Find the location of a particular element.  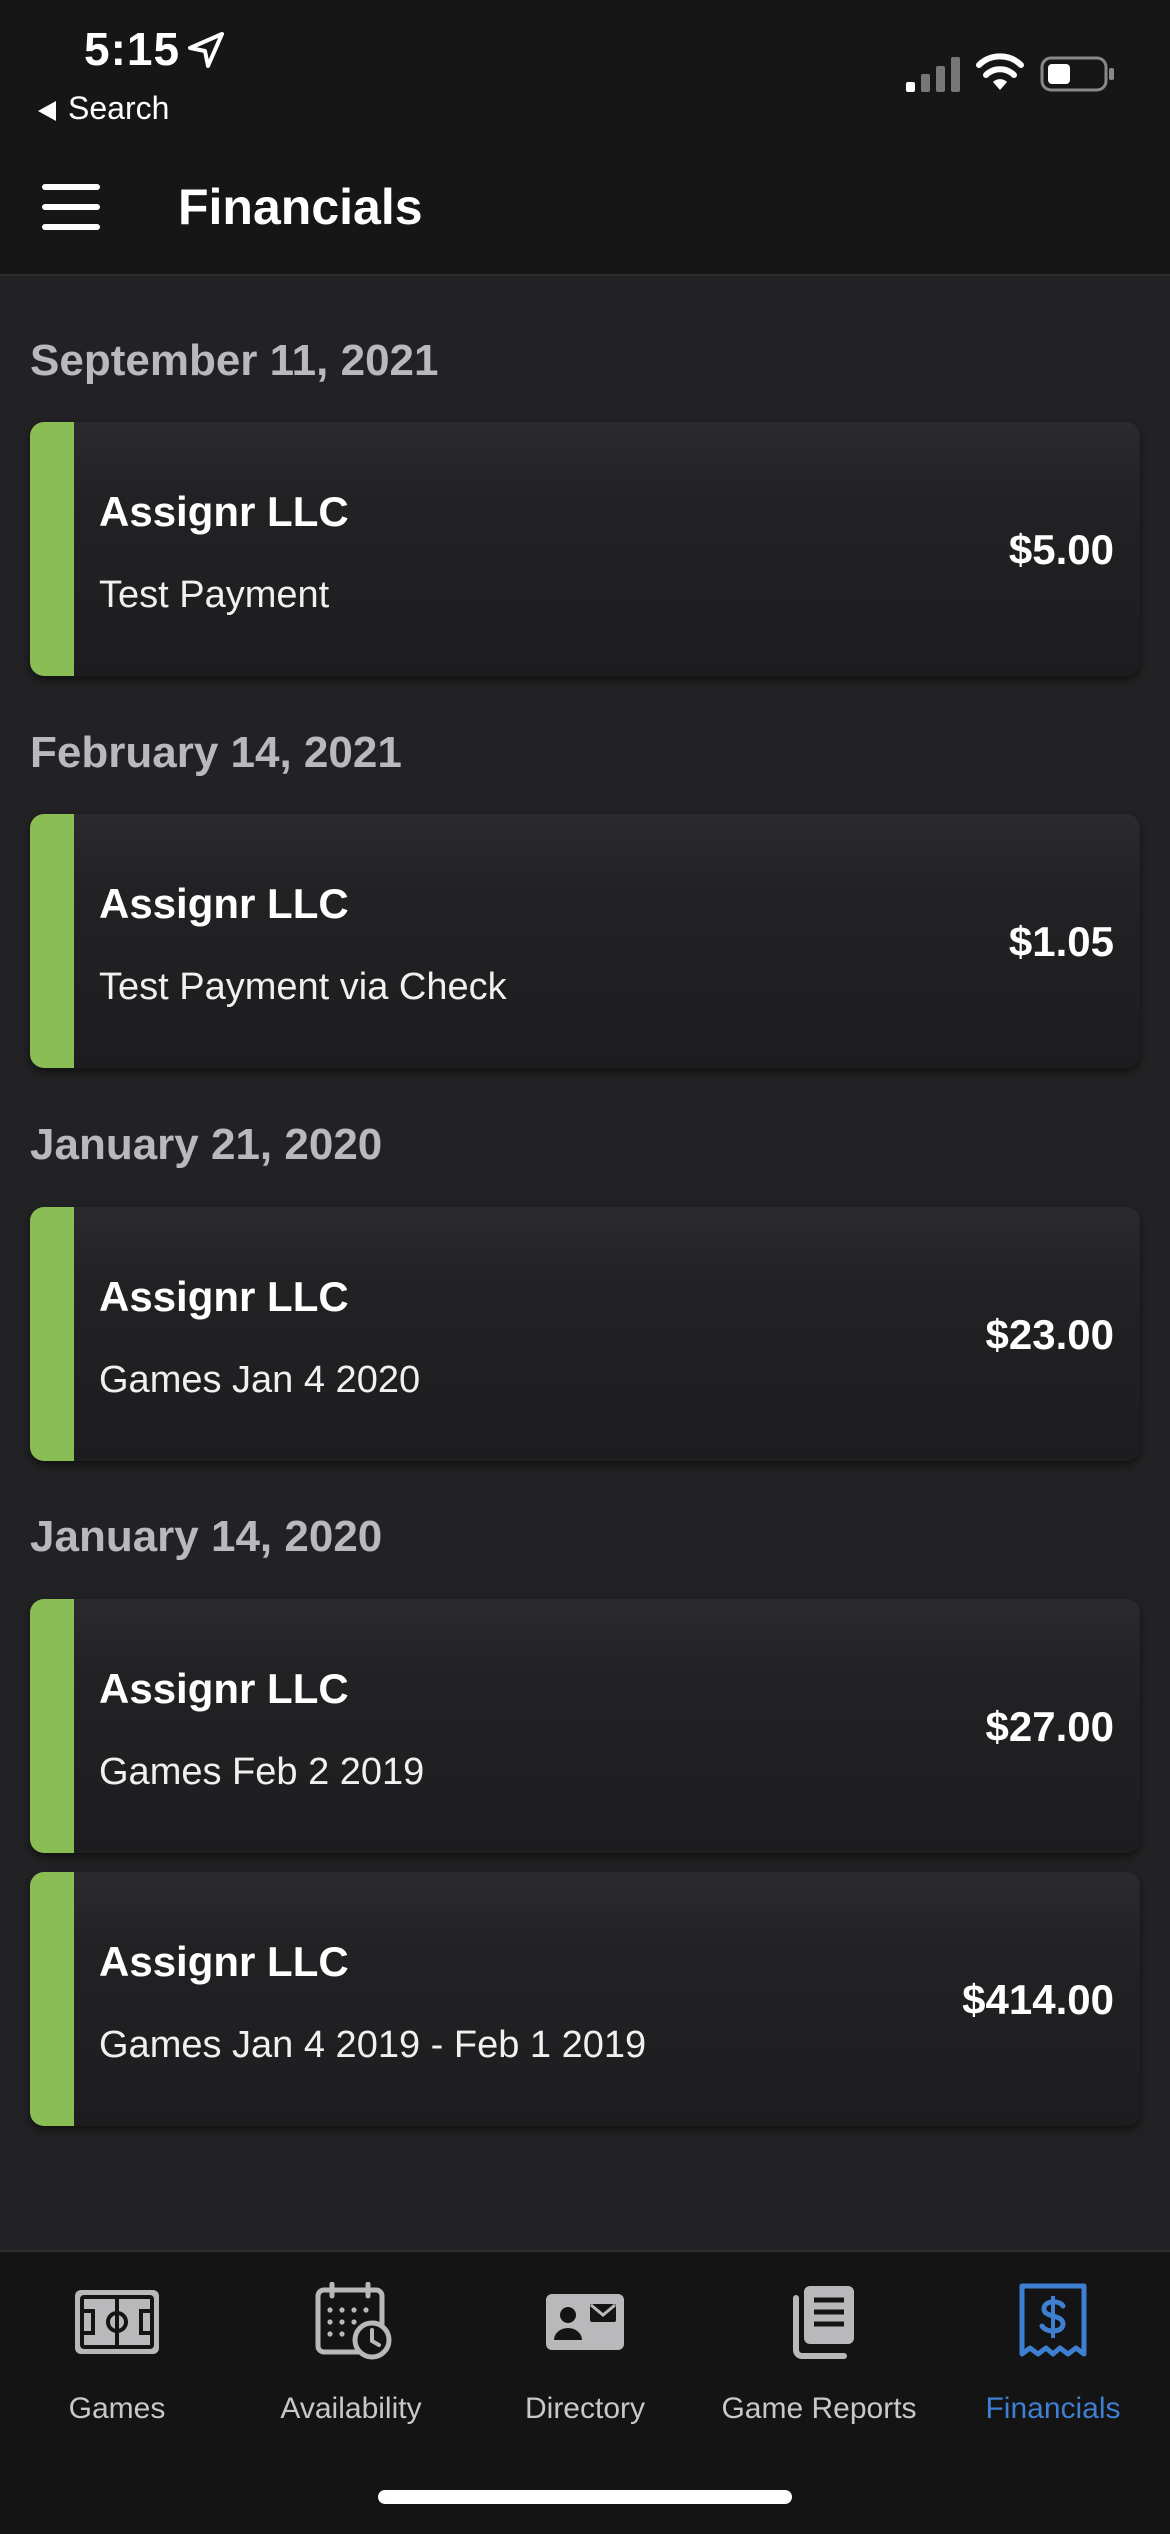

hamburger-menu-icon is located at coordinates (72, 207).